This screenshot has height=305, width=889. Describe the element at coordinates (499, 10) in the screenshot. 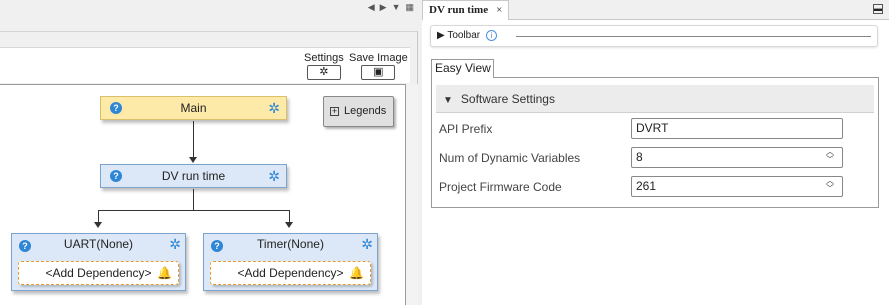

I see `close-icon: ×` at that location.